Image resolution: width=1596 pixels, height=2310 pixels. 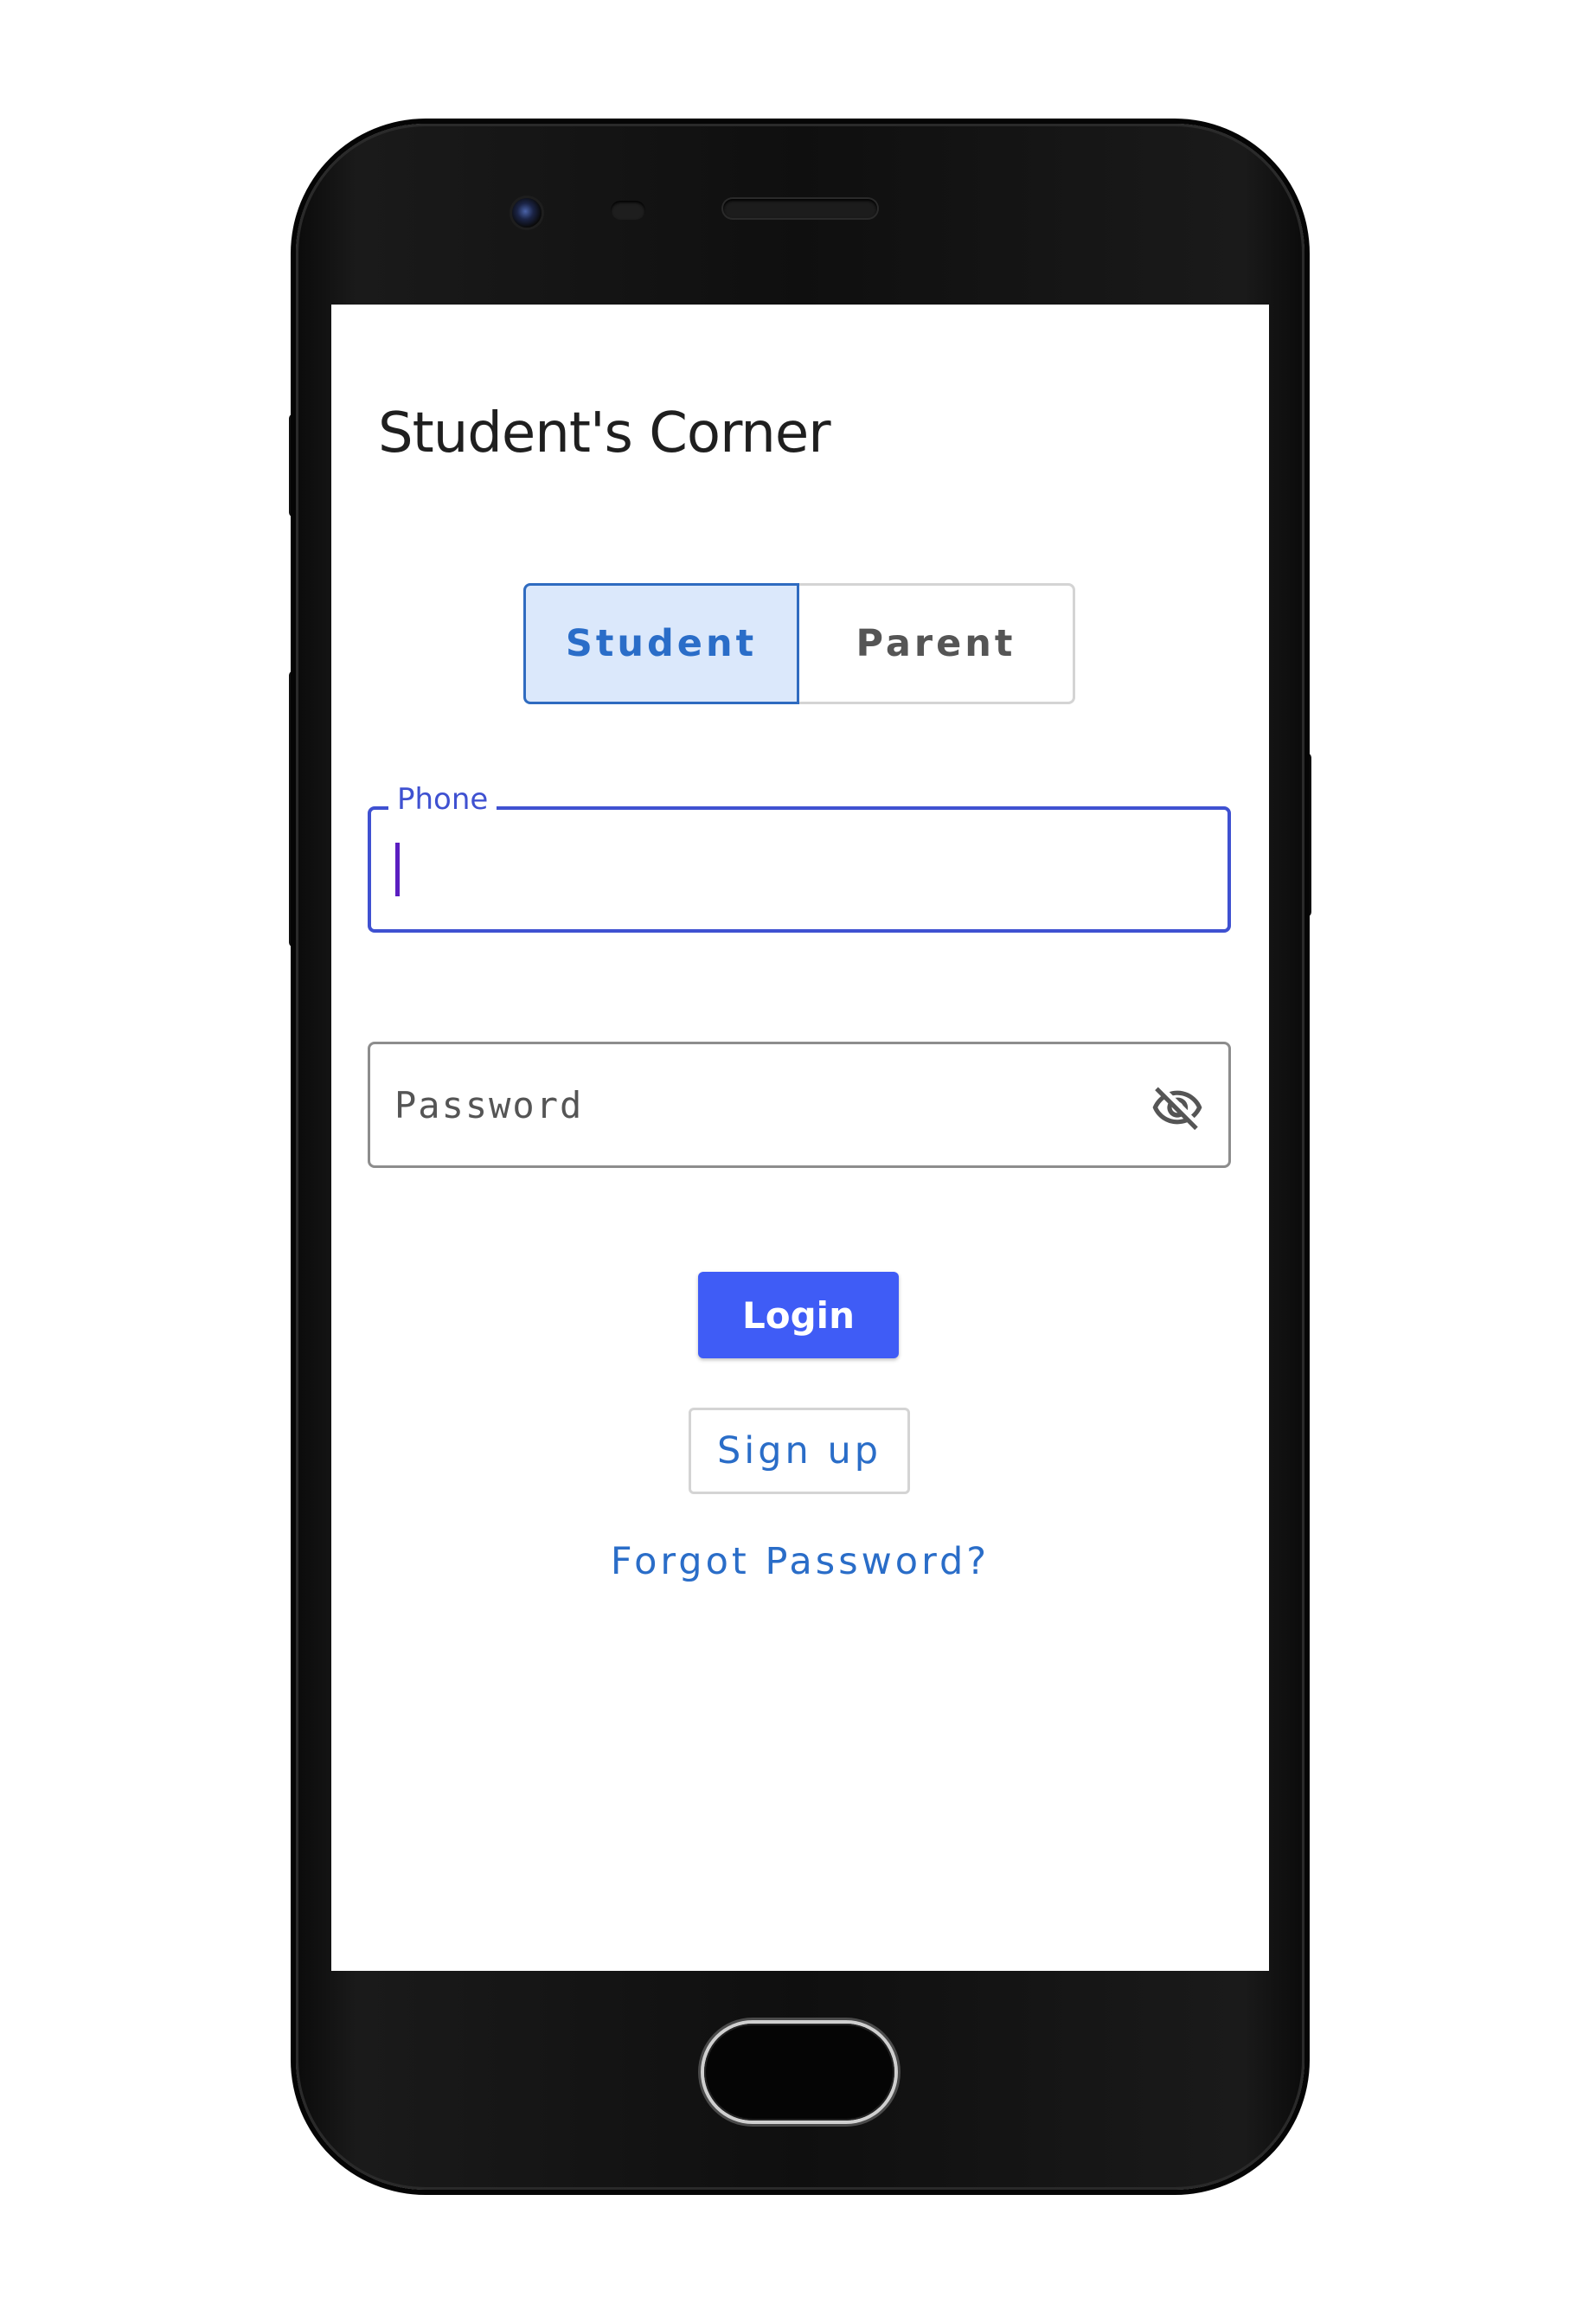 I want to click on phone-field: Phone, so click(x=800, y=857).